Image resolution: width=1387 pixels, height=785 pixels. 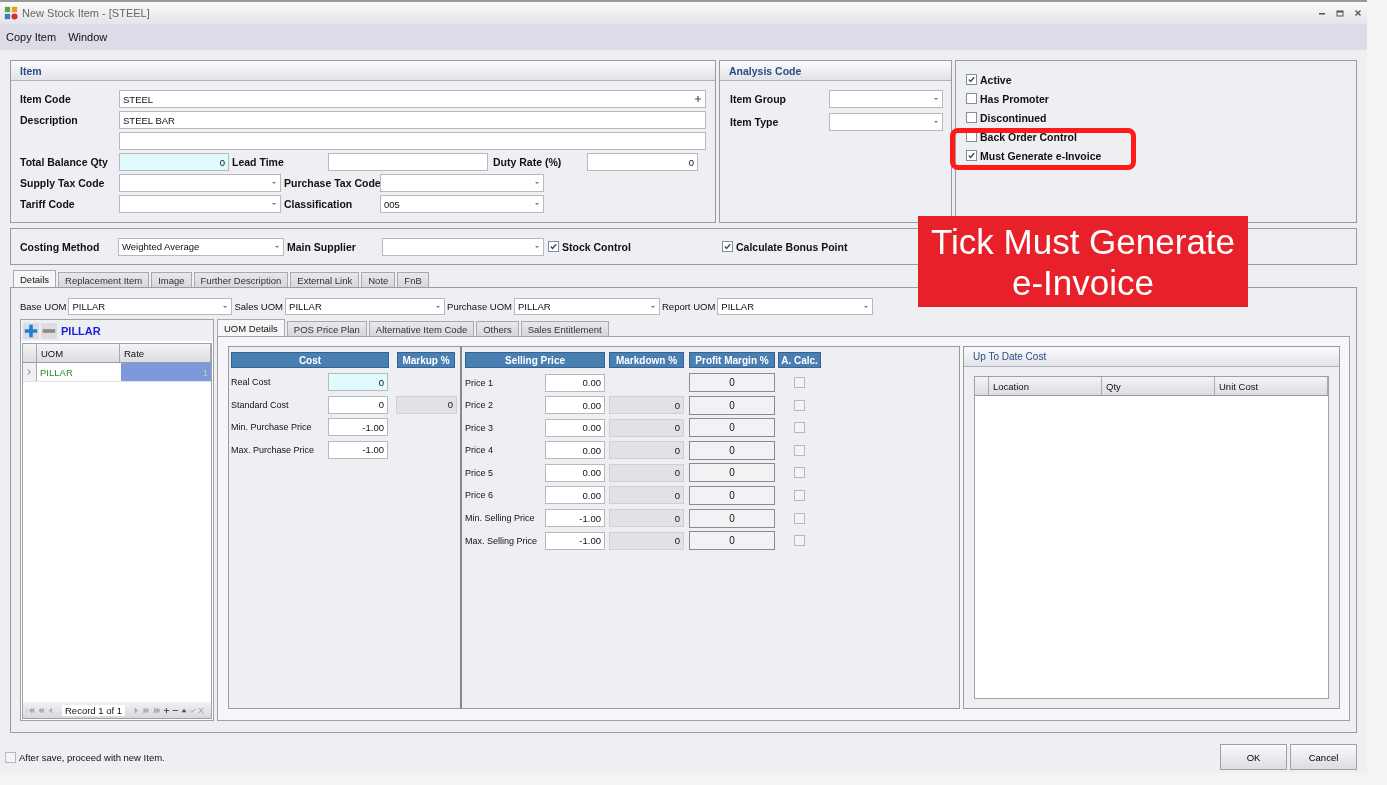 What do you see at coordinates (408, 162) in the screenshot?
I see `lead-time-field` at bounding box center [408, 162].